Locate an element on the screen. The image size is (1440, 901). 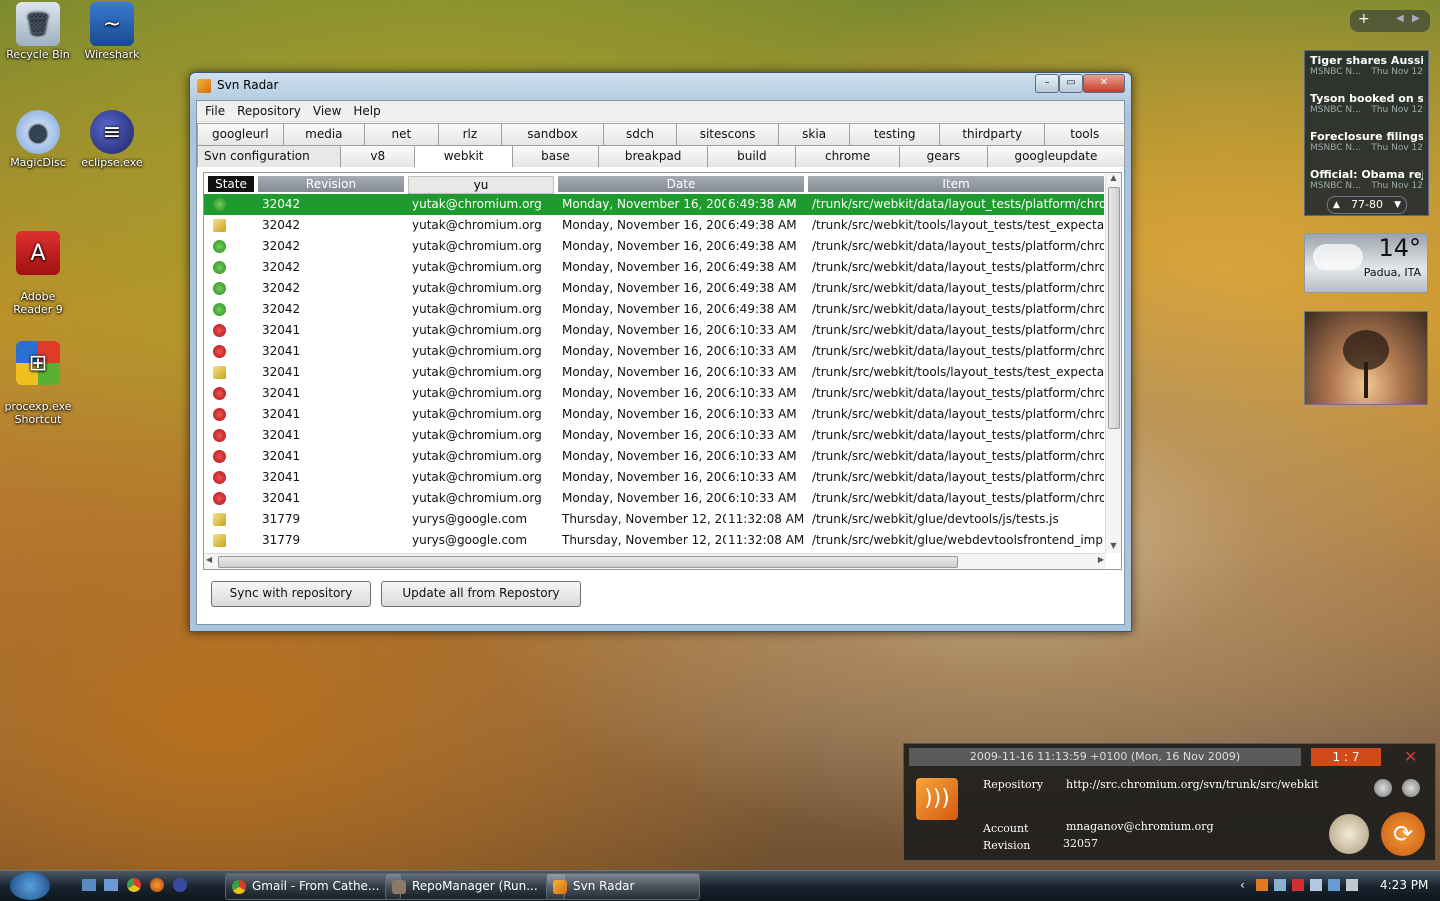
tray-expand-icon: ‹ is located at coordinates (1242, 885).